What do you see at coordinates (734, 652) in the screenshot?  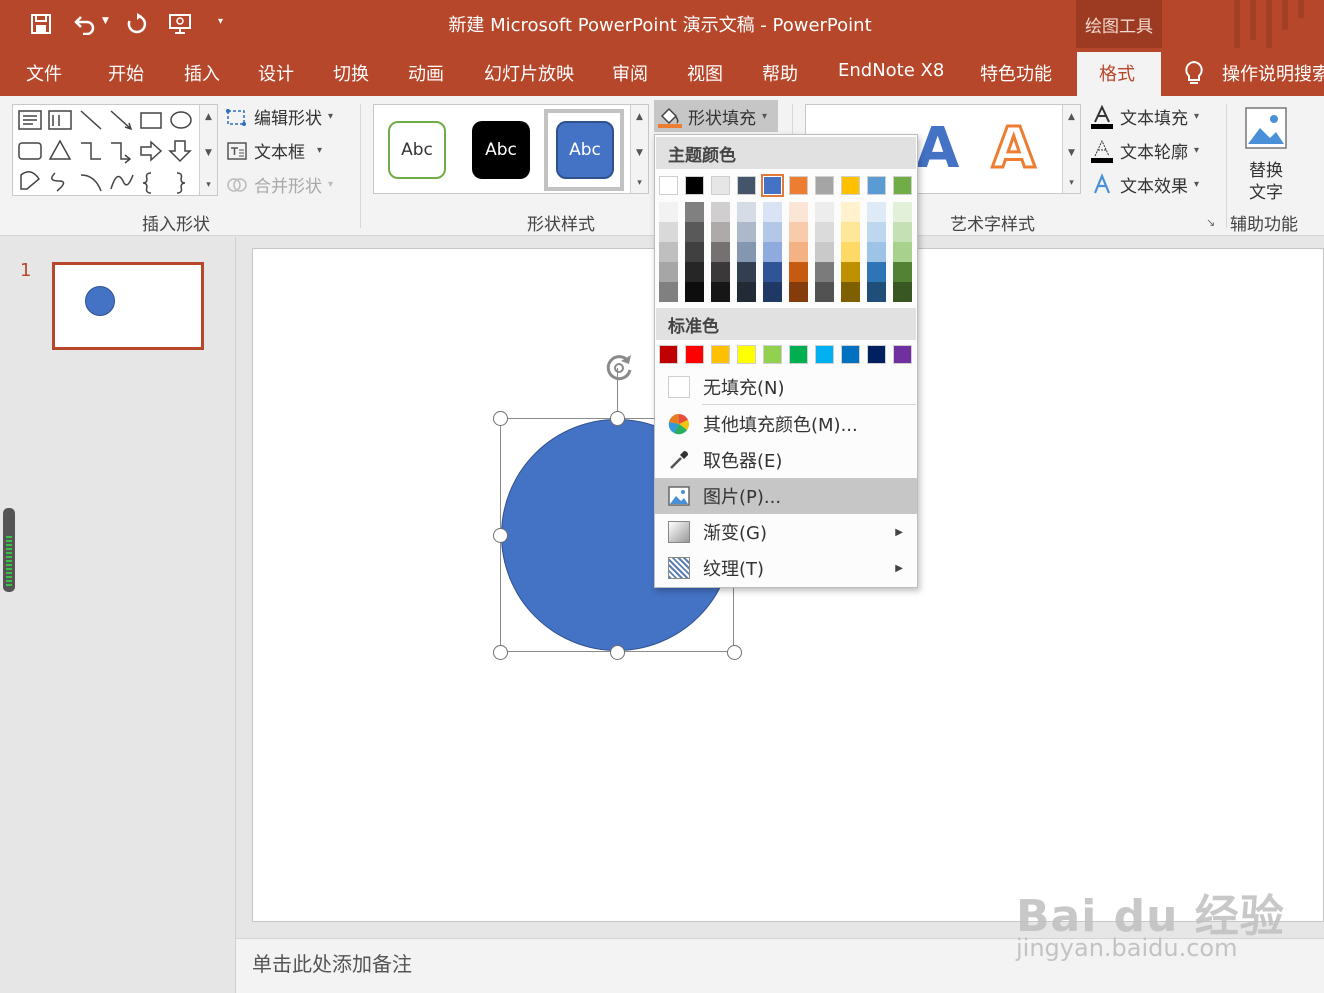 I see `resize-handle-bottom-right` at bounding box center [734, 652].